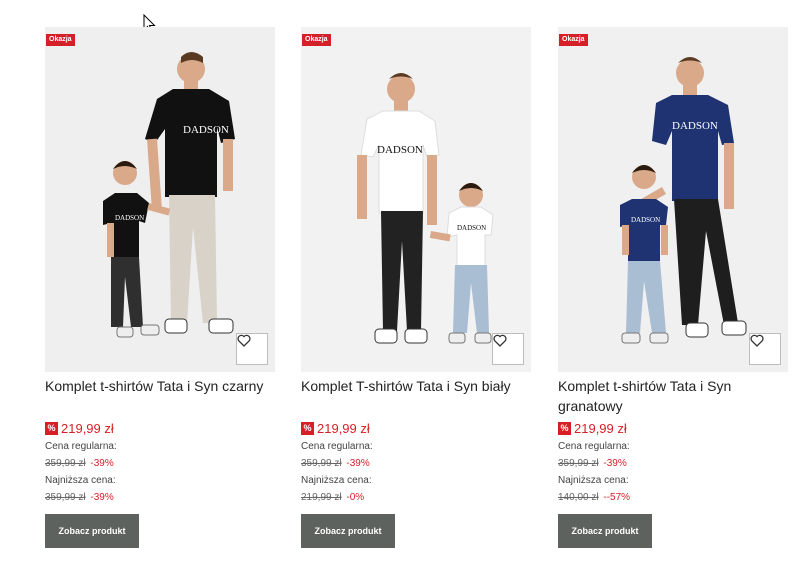 The image size is (811, 569). What do you see at coordinates (160, 498) in the screenshot?
I see `lowest-price-row: 359,99 zł -39%` at bounding box center [160, 498].